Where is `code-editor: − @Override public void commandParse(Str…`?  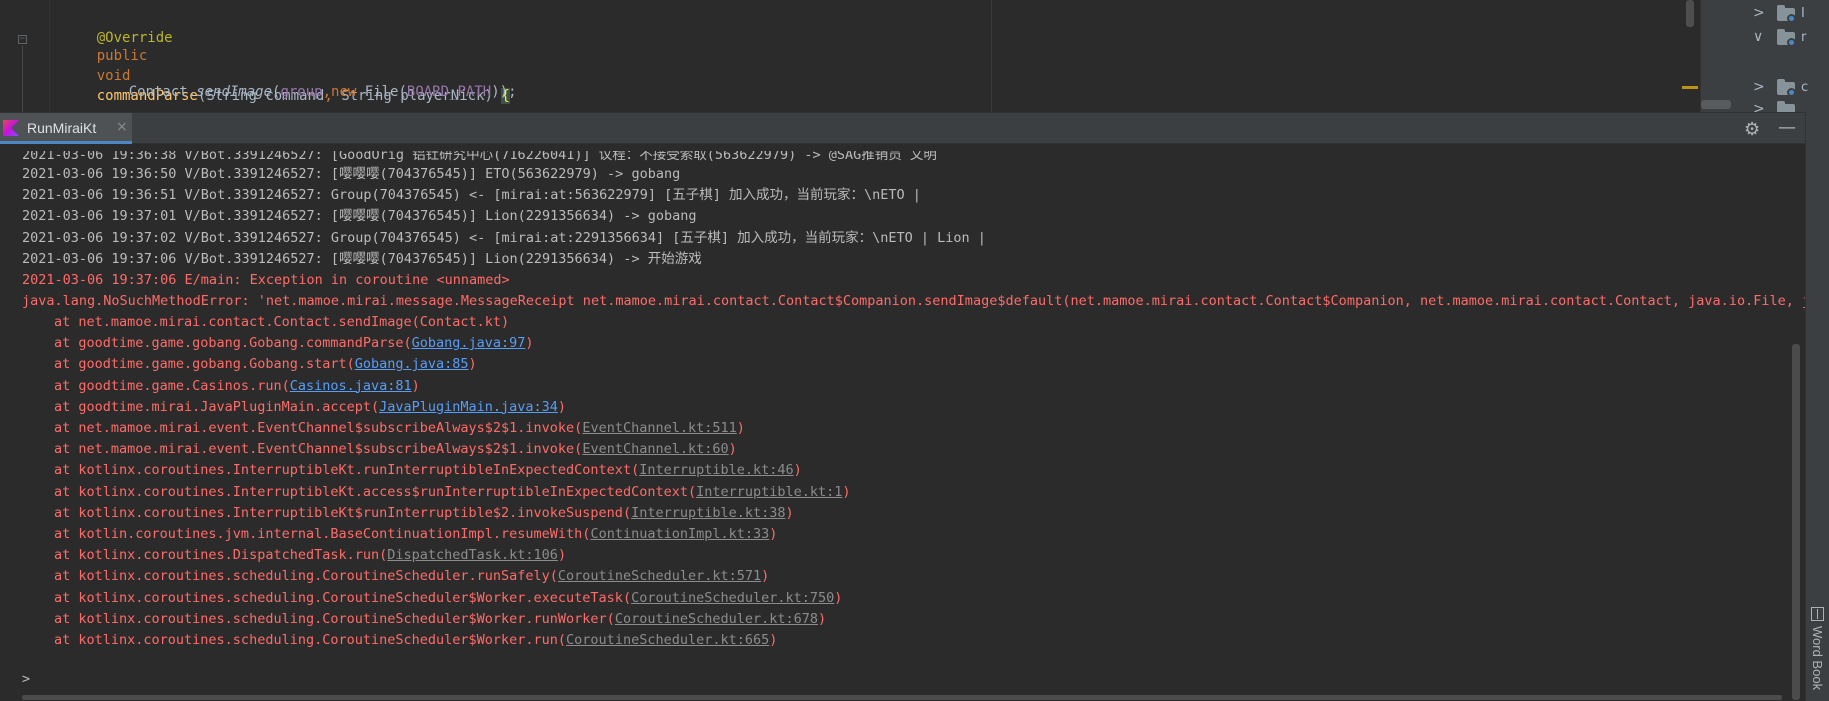 code-editor: − @Override public void commandParse(Str… is located at coordinates (850, 56).